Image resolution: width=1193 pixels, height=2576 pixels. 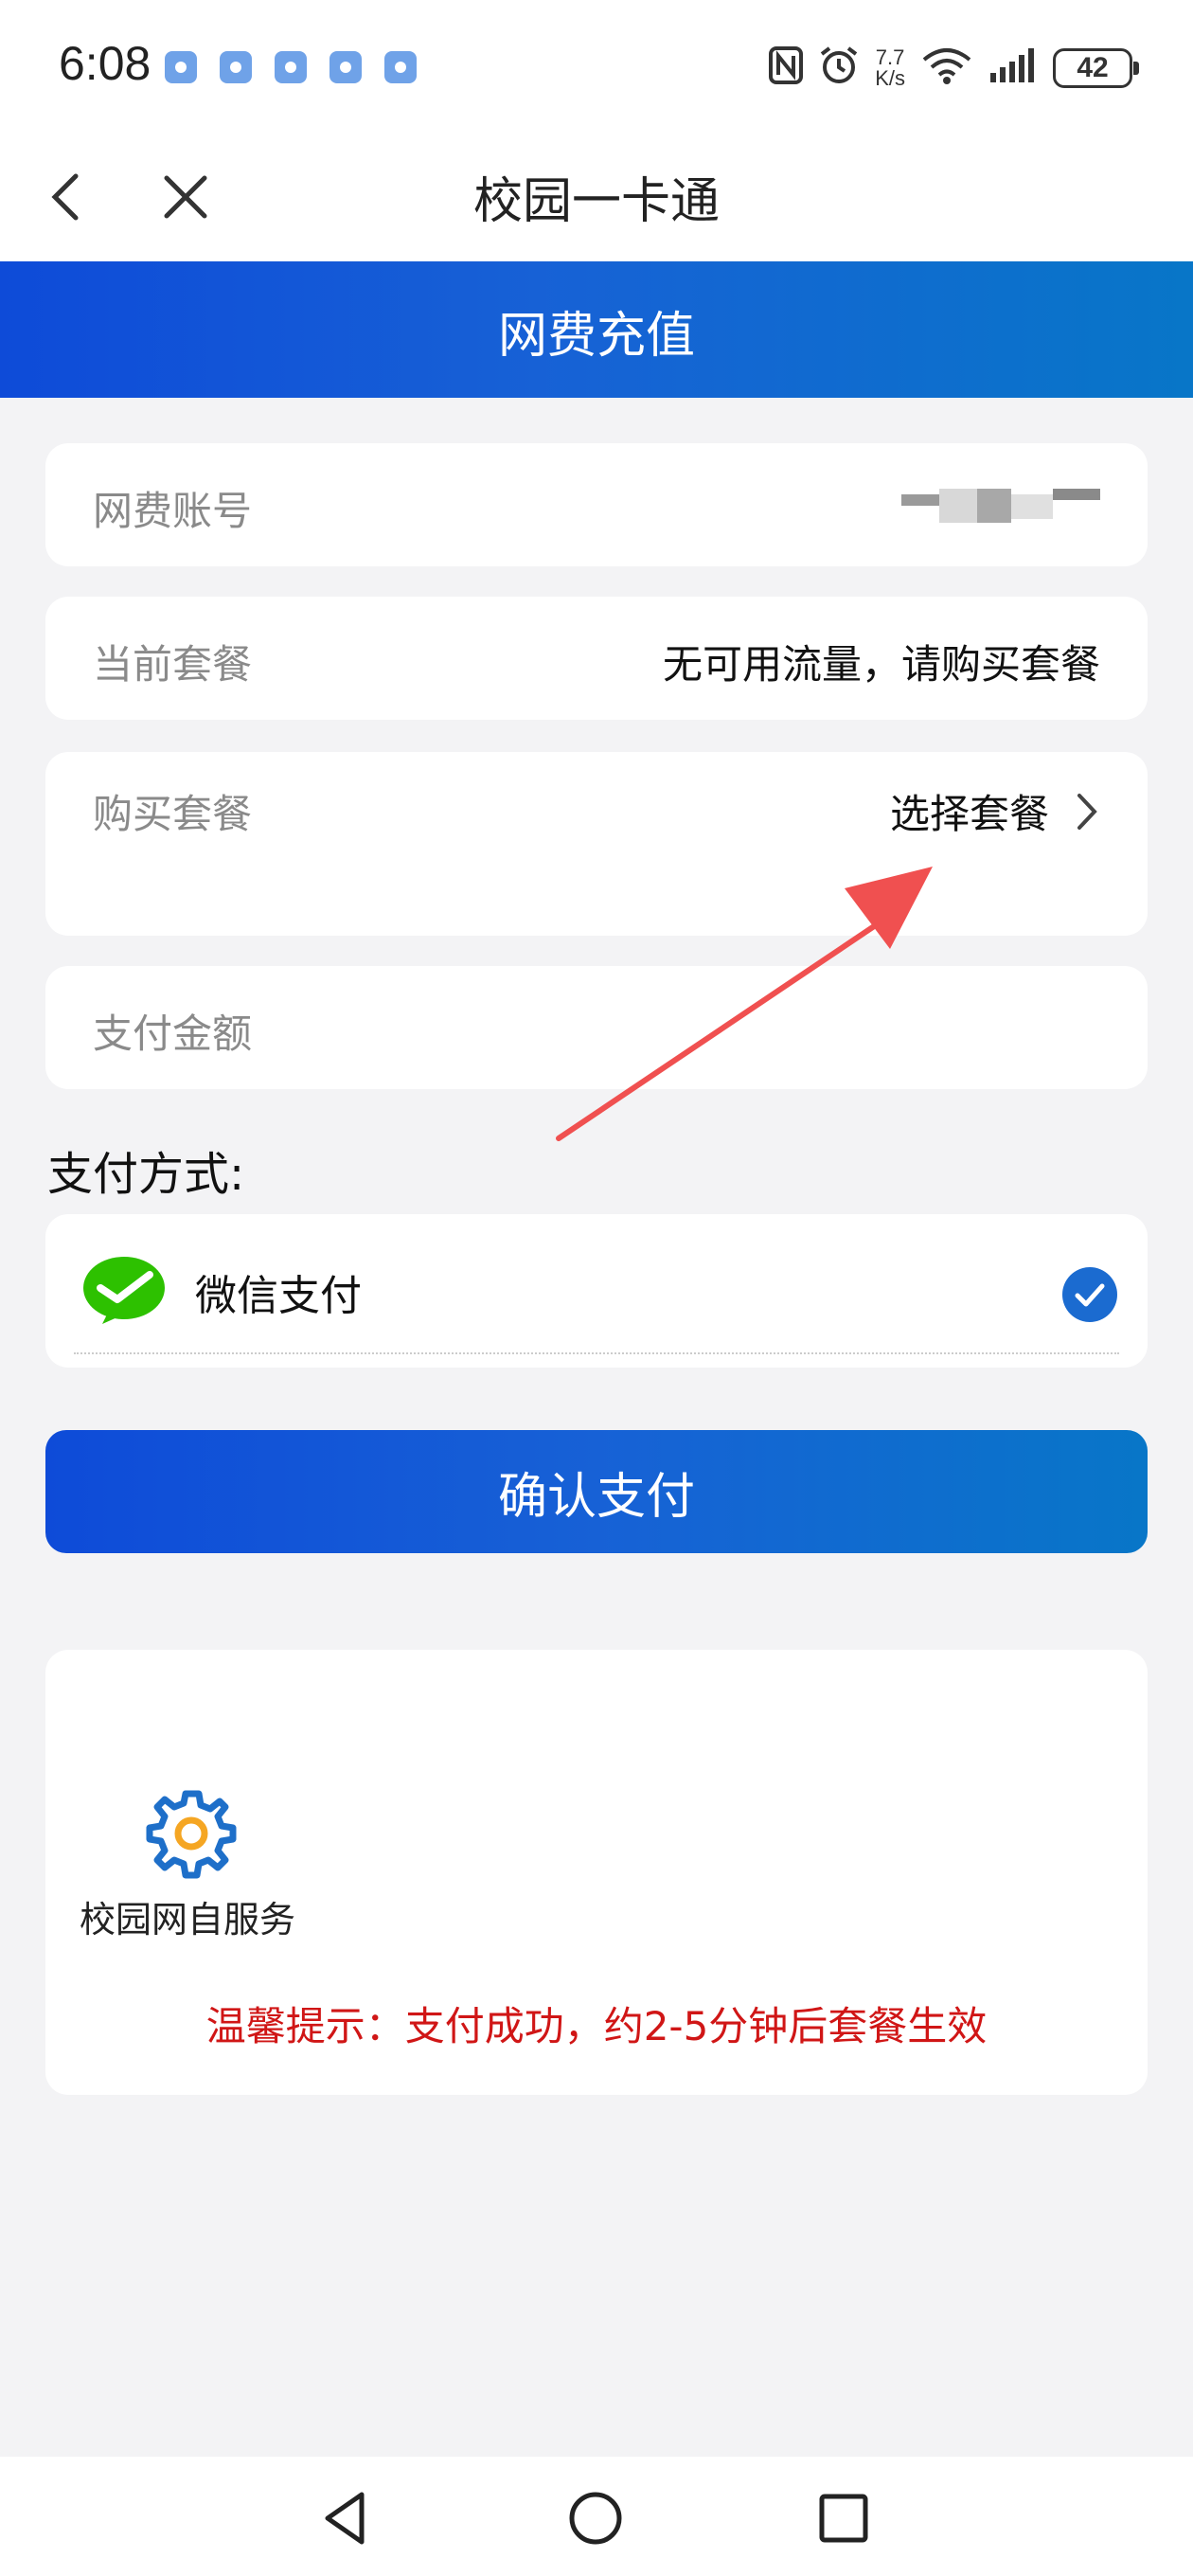 What do you see at coordinates (191, 1834) in the screenshot?
I see `gear-icon` at bounding box center [191, 1834].